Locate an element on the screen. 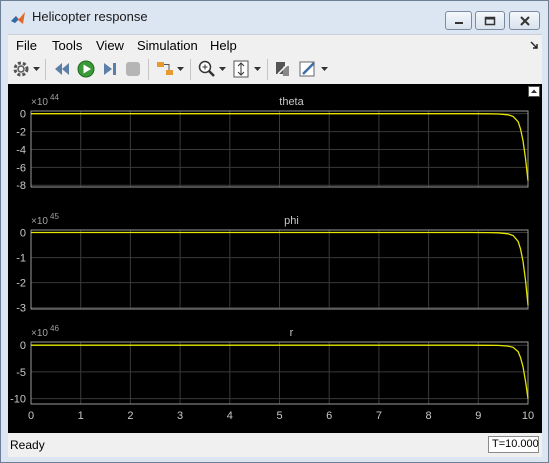  matlab-logo-icon is located at coordinates (18, 18).